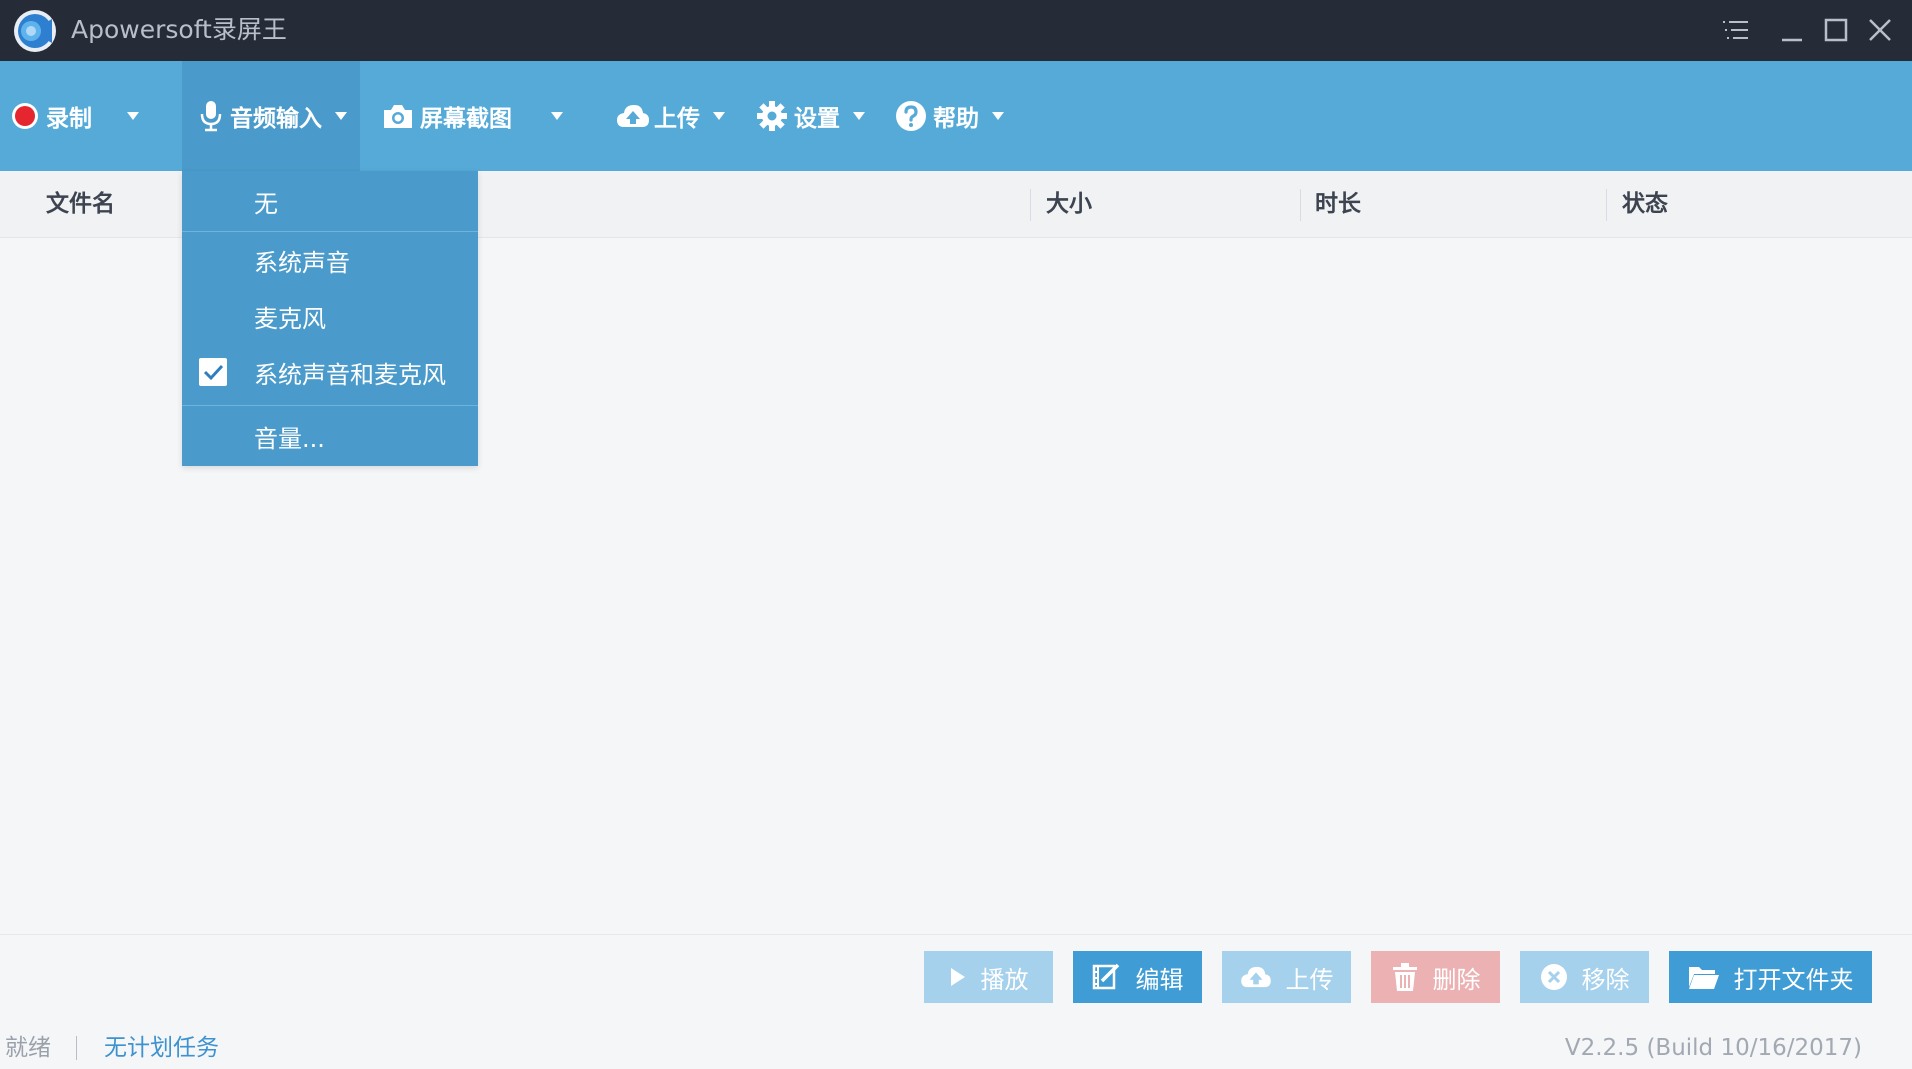 The height and width of the screenshot is (1069, 1912). I want to click on edit-icon, so click(1105, 976).